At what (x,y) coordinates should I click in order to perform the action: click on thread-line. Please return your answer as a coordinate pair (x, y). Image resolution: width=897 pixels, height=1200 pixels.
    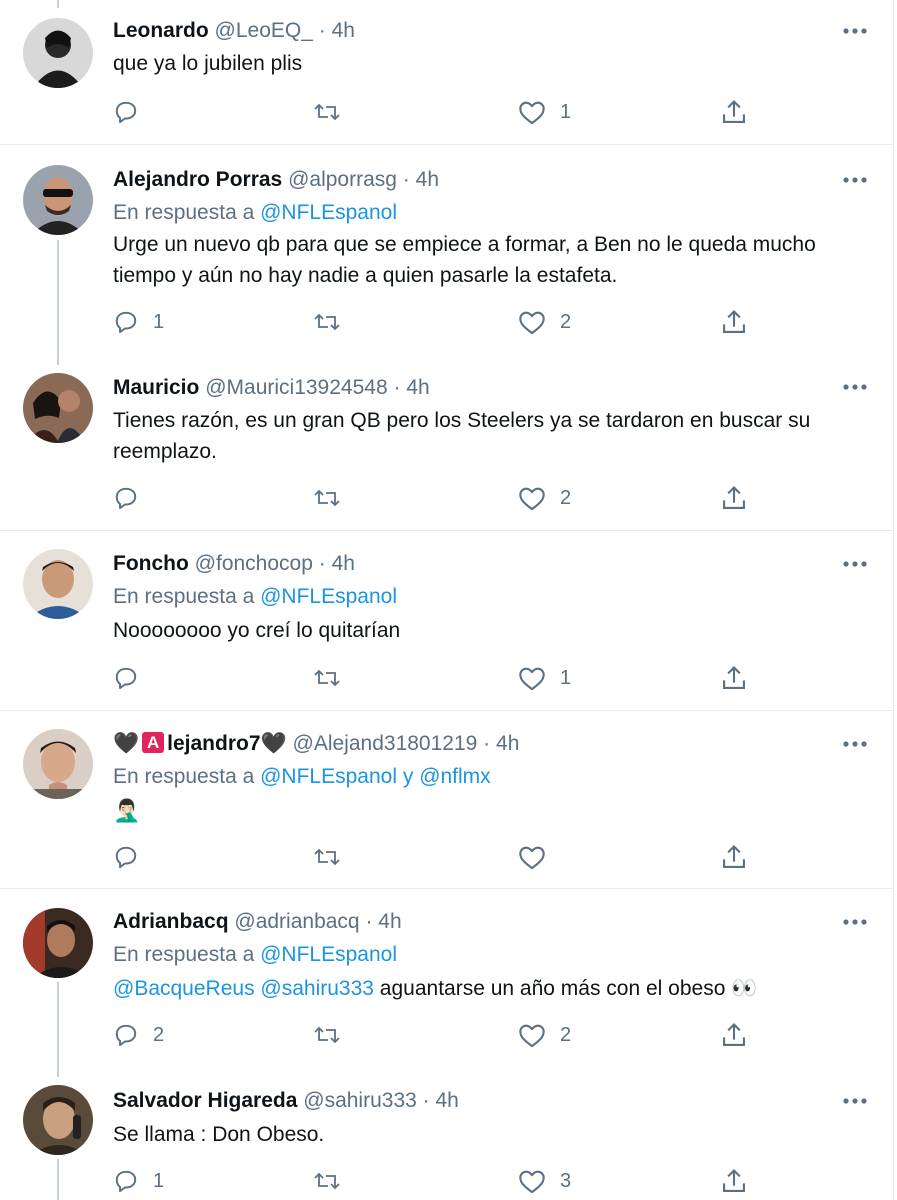
    Looking at the image, I should click on (58, 302).